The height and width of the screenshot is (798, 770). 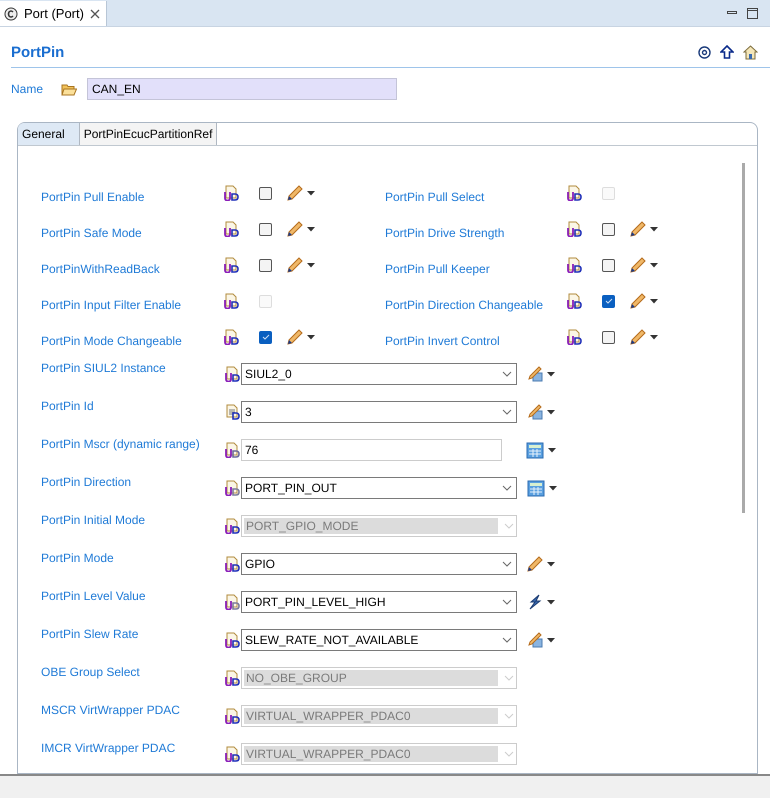 What do you see at coordinates (535, 602) in the screenshot?
I see `lightning-icon` at bounding box center [535, 602].